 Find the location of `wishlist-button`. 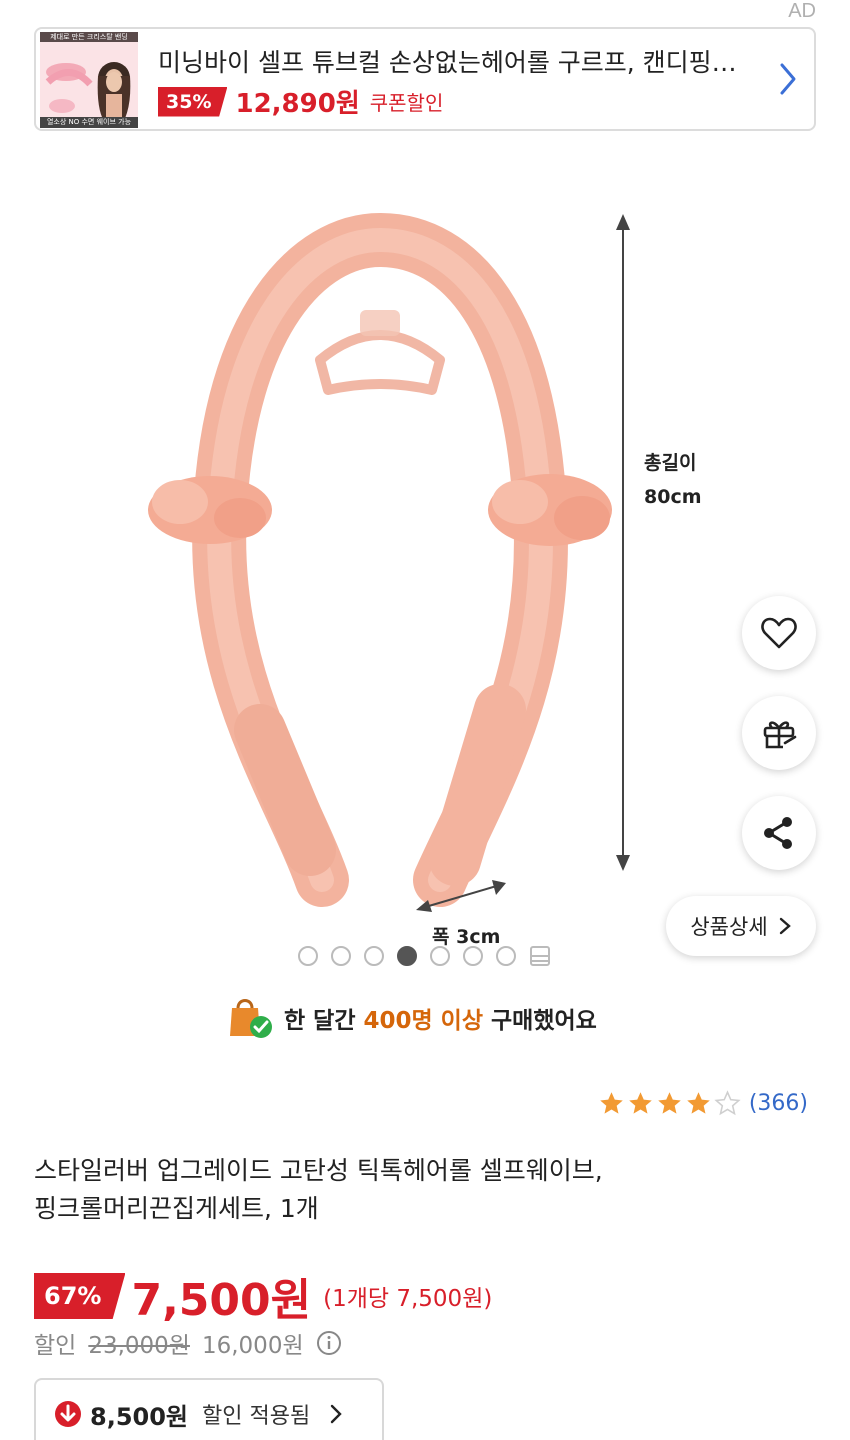

wishlist-button is located at coordinates (779, 633).